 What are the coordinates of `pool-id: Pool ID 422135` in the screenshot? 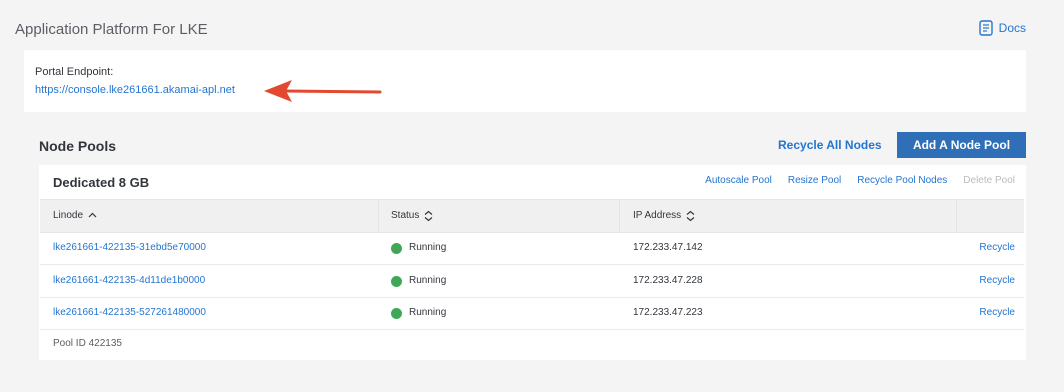 It's located at (87, 343).